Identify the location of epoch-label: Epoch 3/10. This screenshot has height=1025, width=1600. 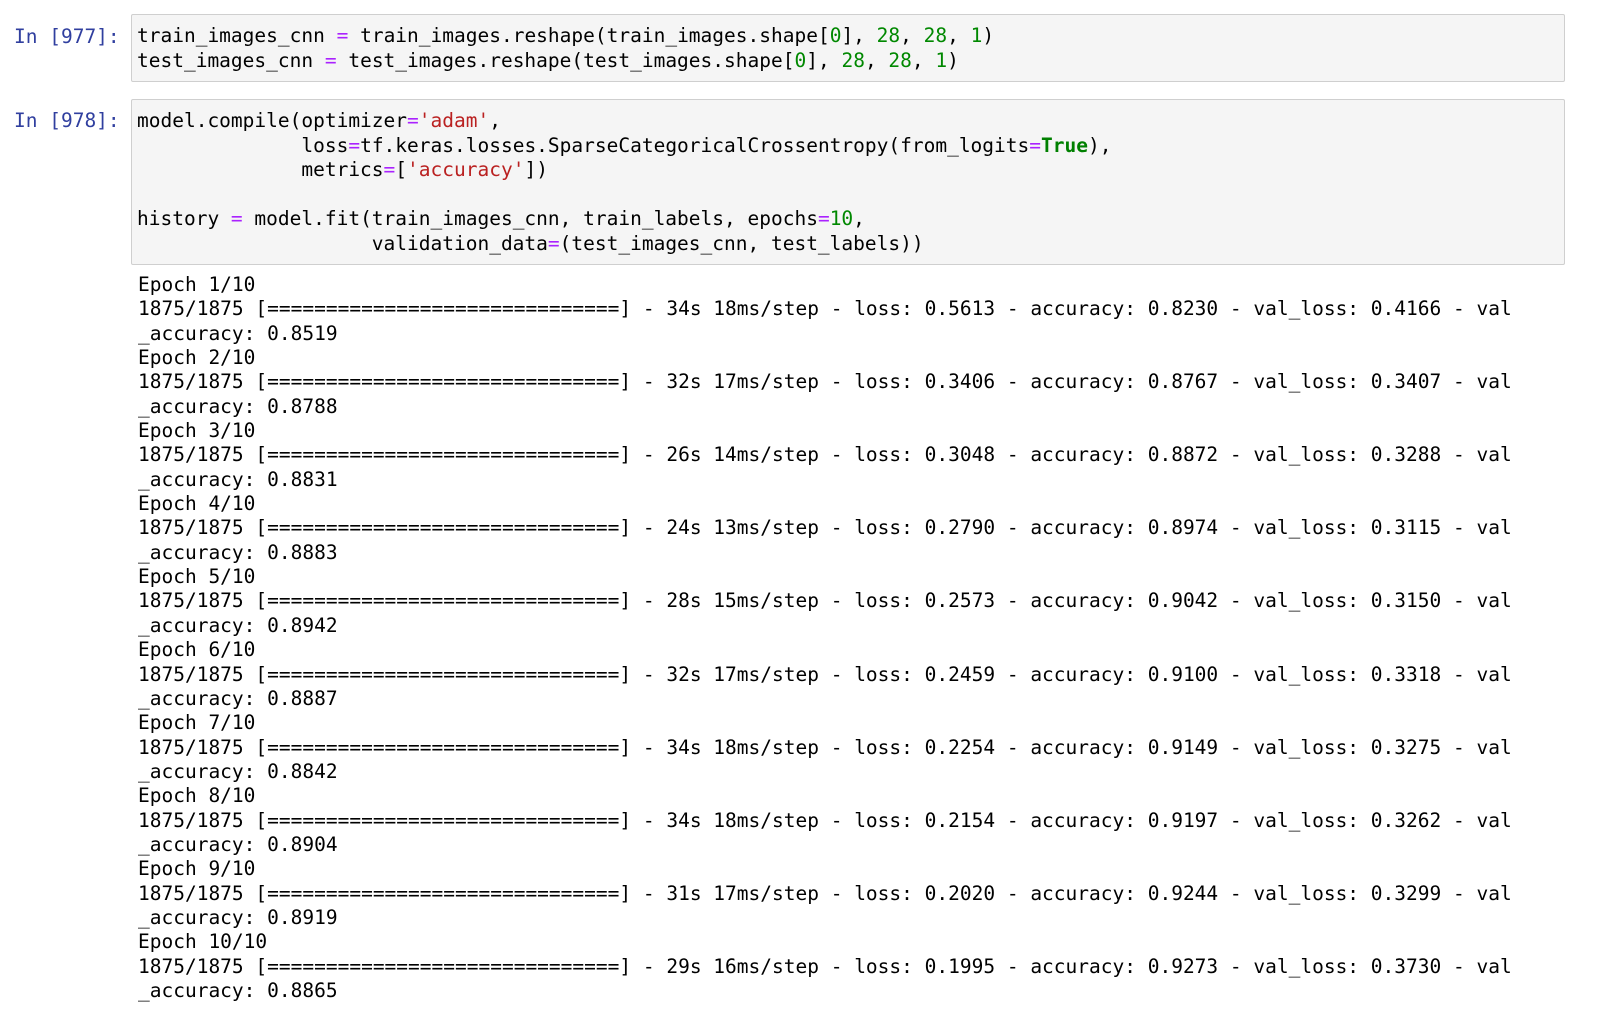
(197, 431).